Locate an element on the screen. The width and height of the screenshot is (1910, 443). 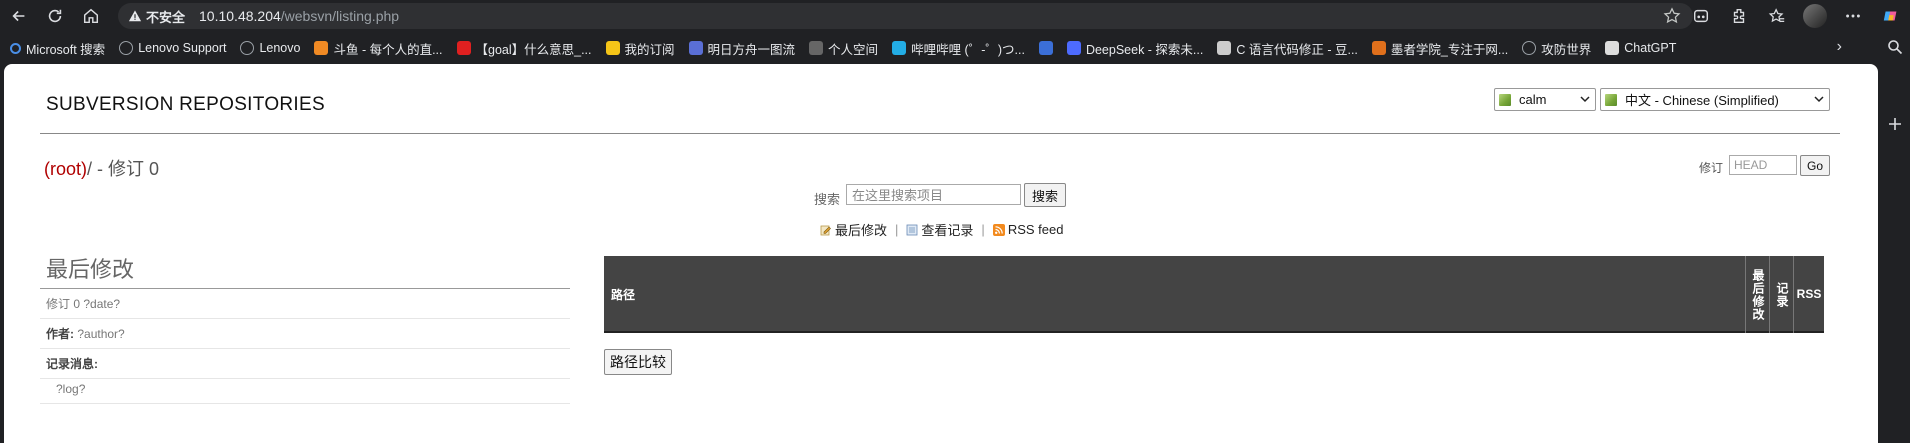
bookmark-item: 我的订阅 is located at coordinates (640, 48).